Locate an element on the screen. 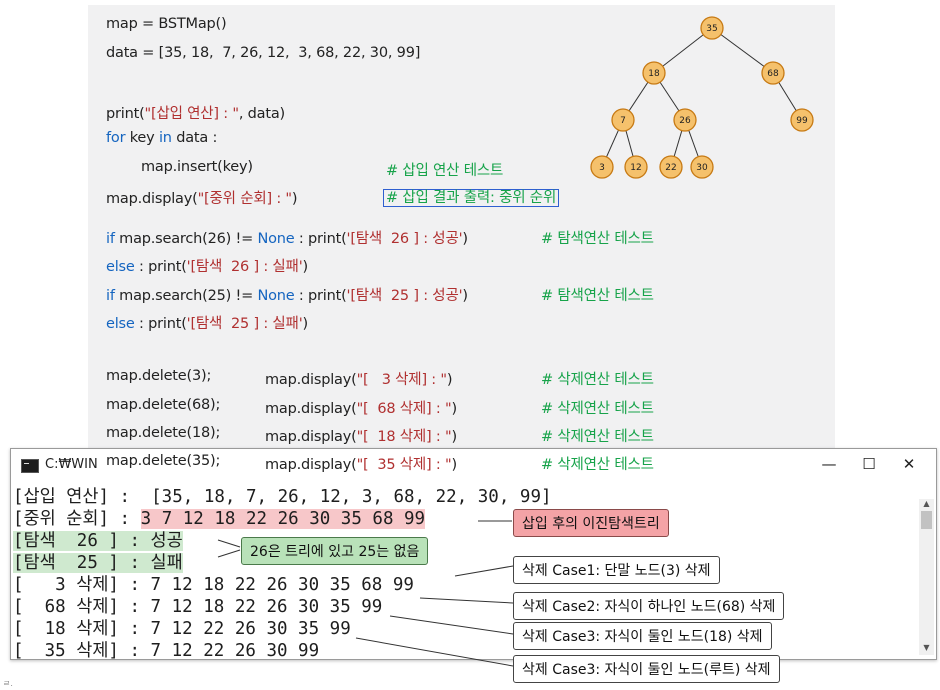  tree-node-26: 26 is located at coordinates (685, 120).